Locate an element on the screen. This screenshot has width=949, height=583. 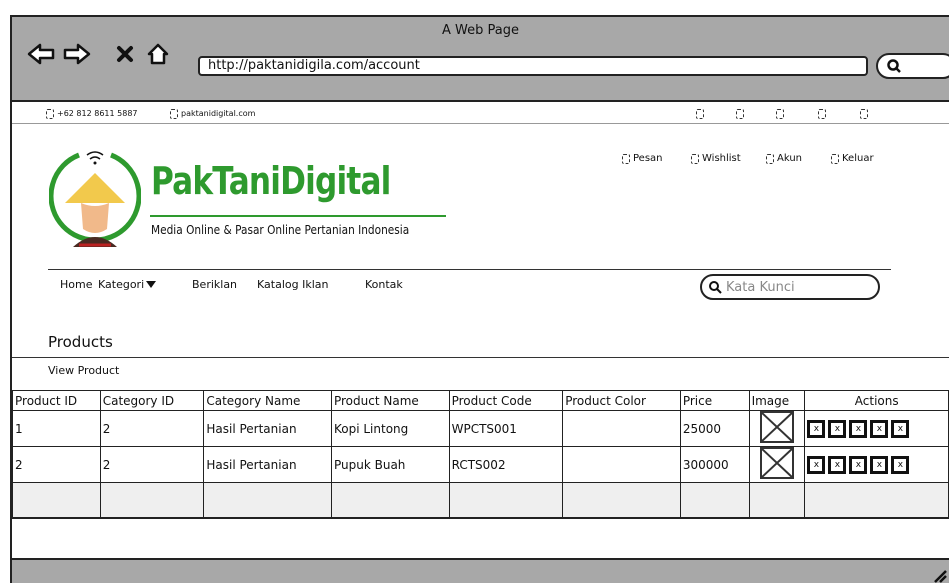
user-icon is located at coordinates (770, 158).